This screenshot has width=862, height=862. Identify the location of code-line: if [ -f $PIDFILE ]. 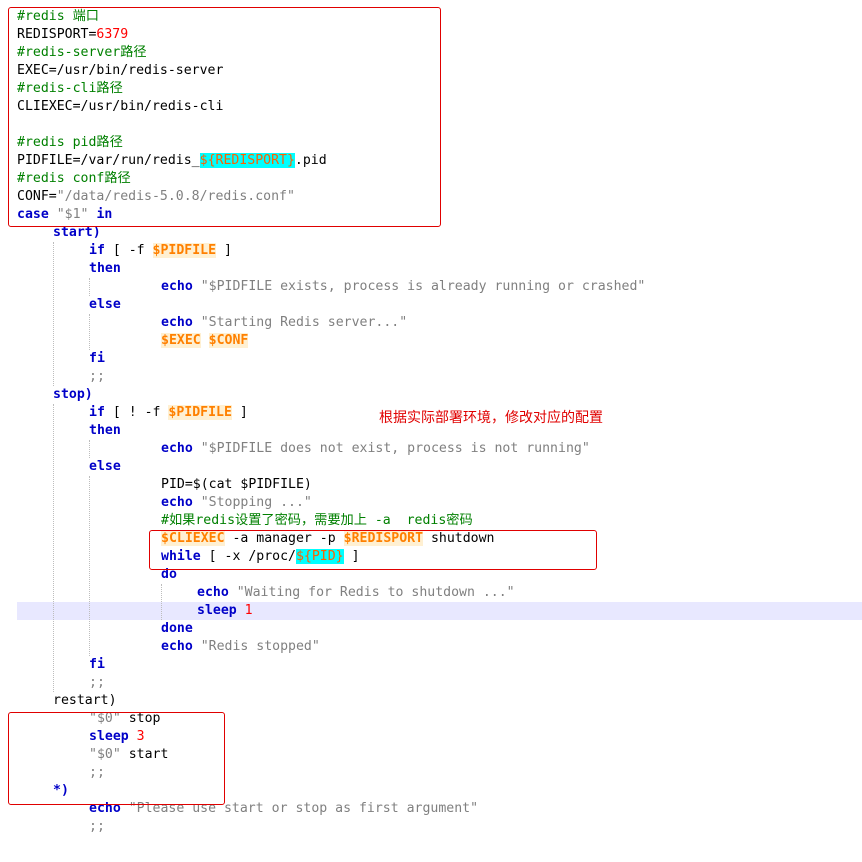
(160, 251).